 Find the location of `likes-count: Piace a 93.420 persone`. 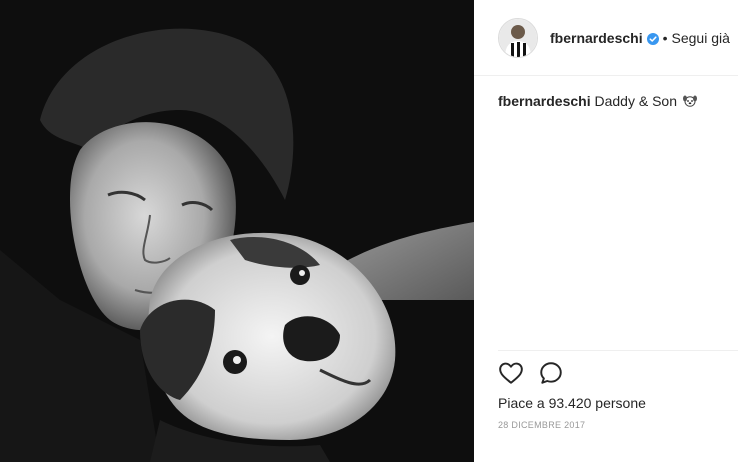

likes-count: Piace a 93.420 persone is located at coordinates (572, 403).